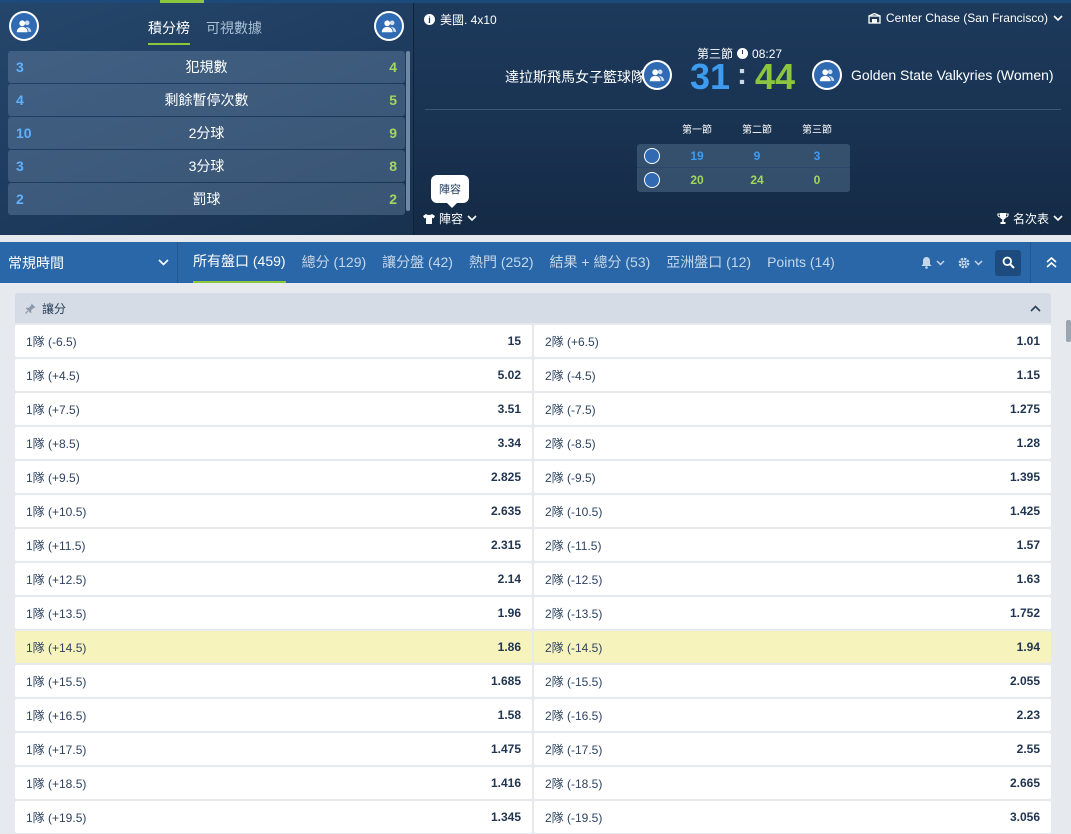  What do you see at coordinates (801, 262) in the screenshot?
I see `tab-points: Points (14)` at bounding box center [801, 262].